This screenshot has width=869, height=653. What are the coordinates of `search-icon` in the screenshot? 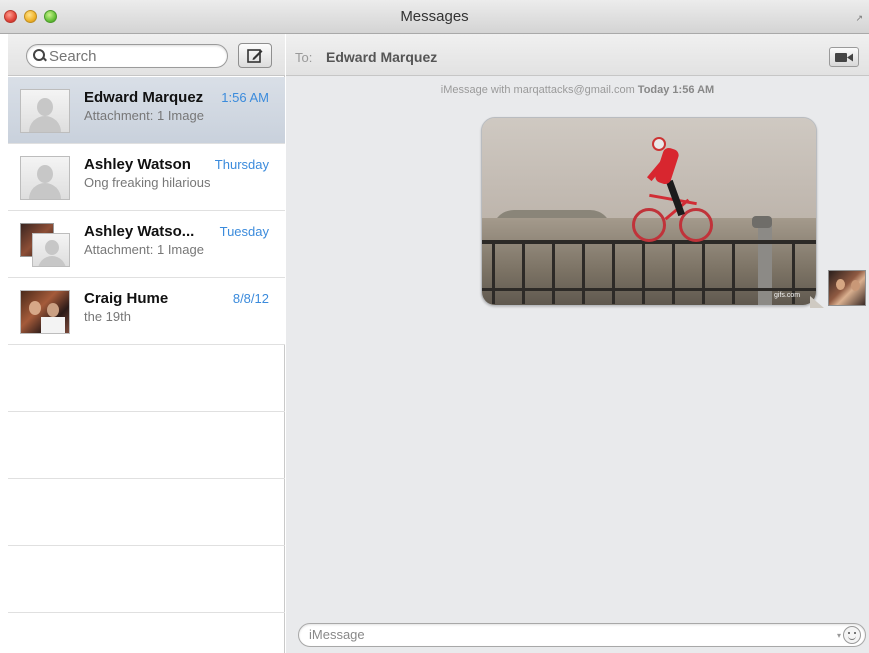 It's located at (40, 56).